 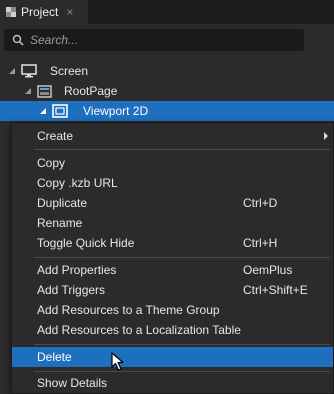 What do you see at coordinates (172, 136) in the screenshot?
I see `menu-item-create: Create` at bounding box center [172, 136].